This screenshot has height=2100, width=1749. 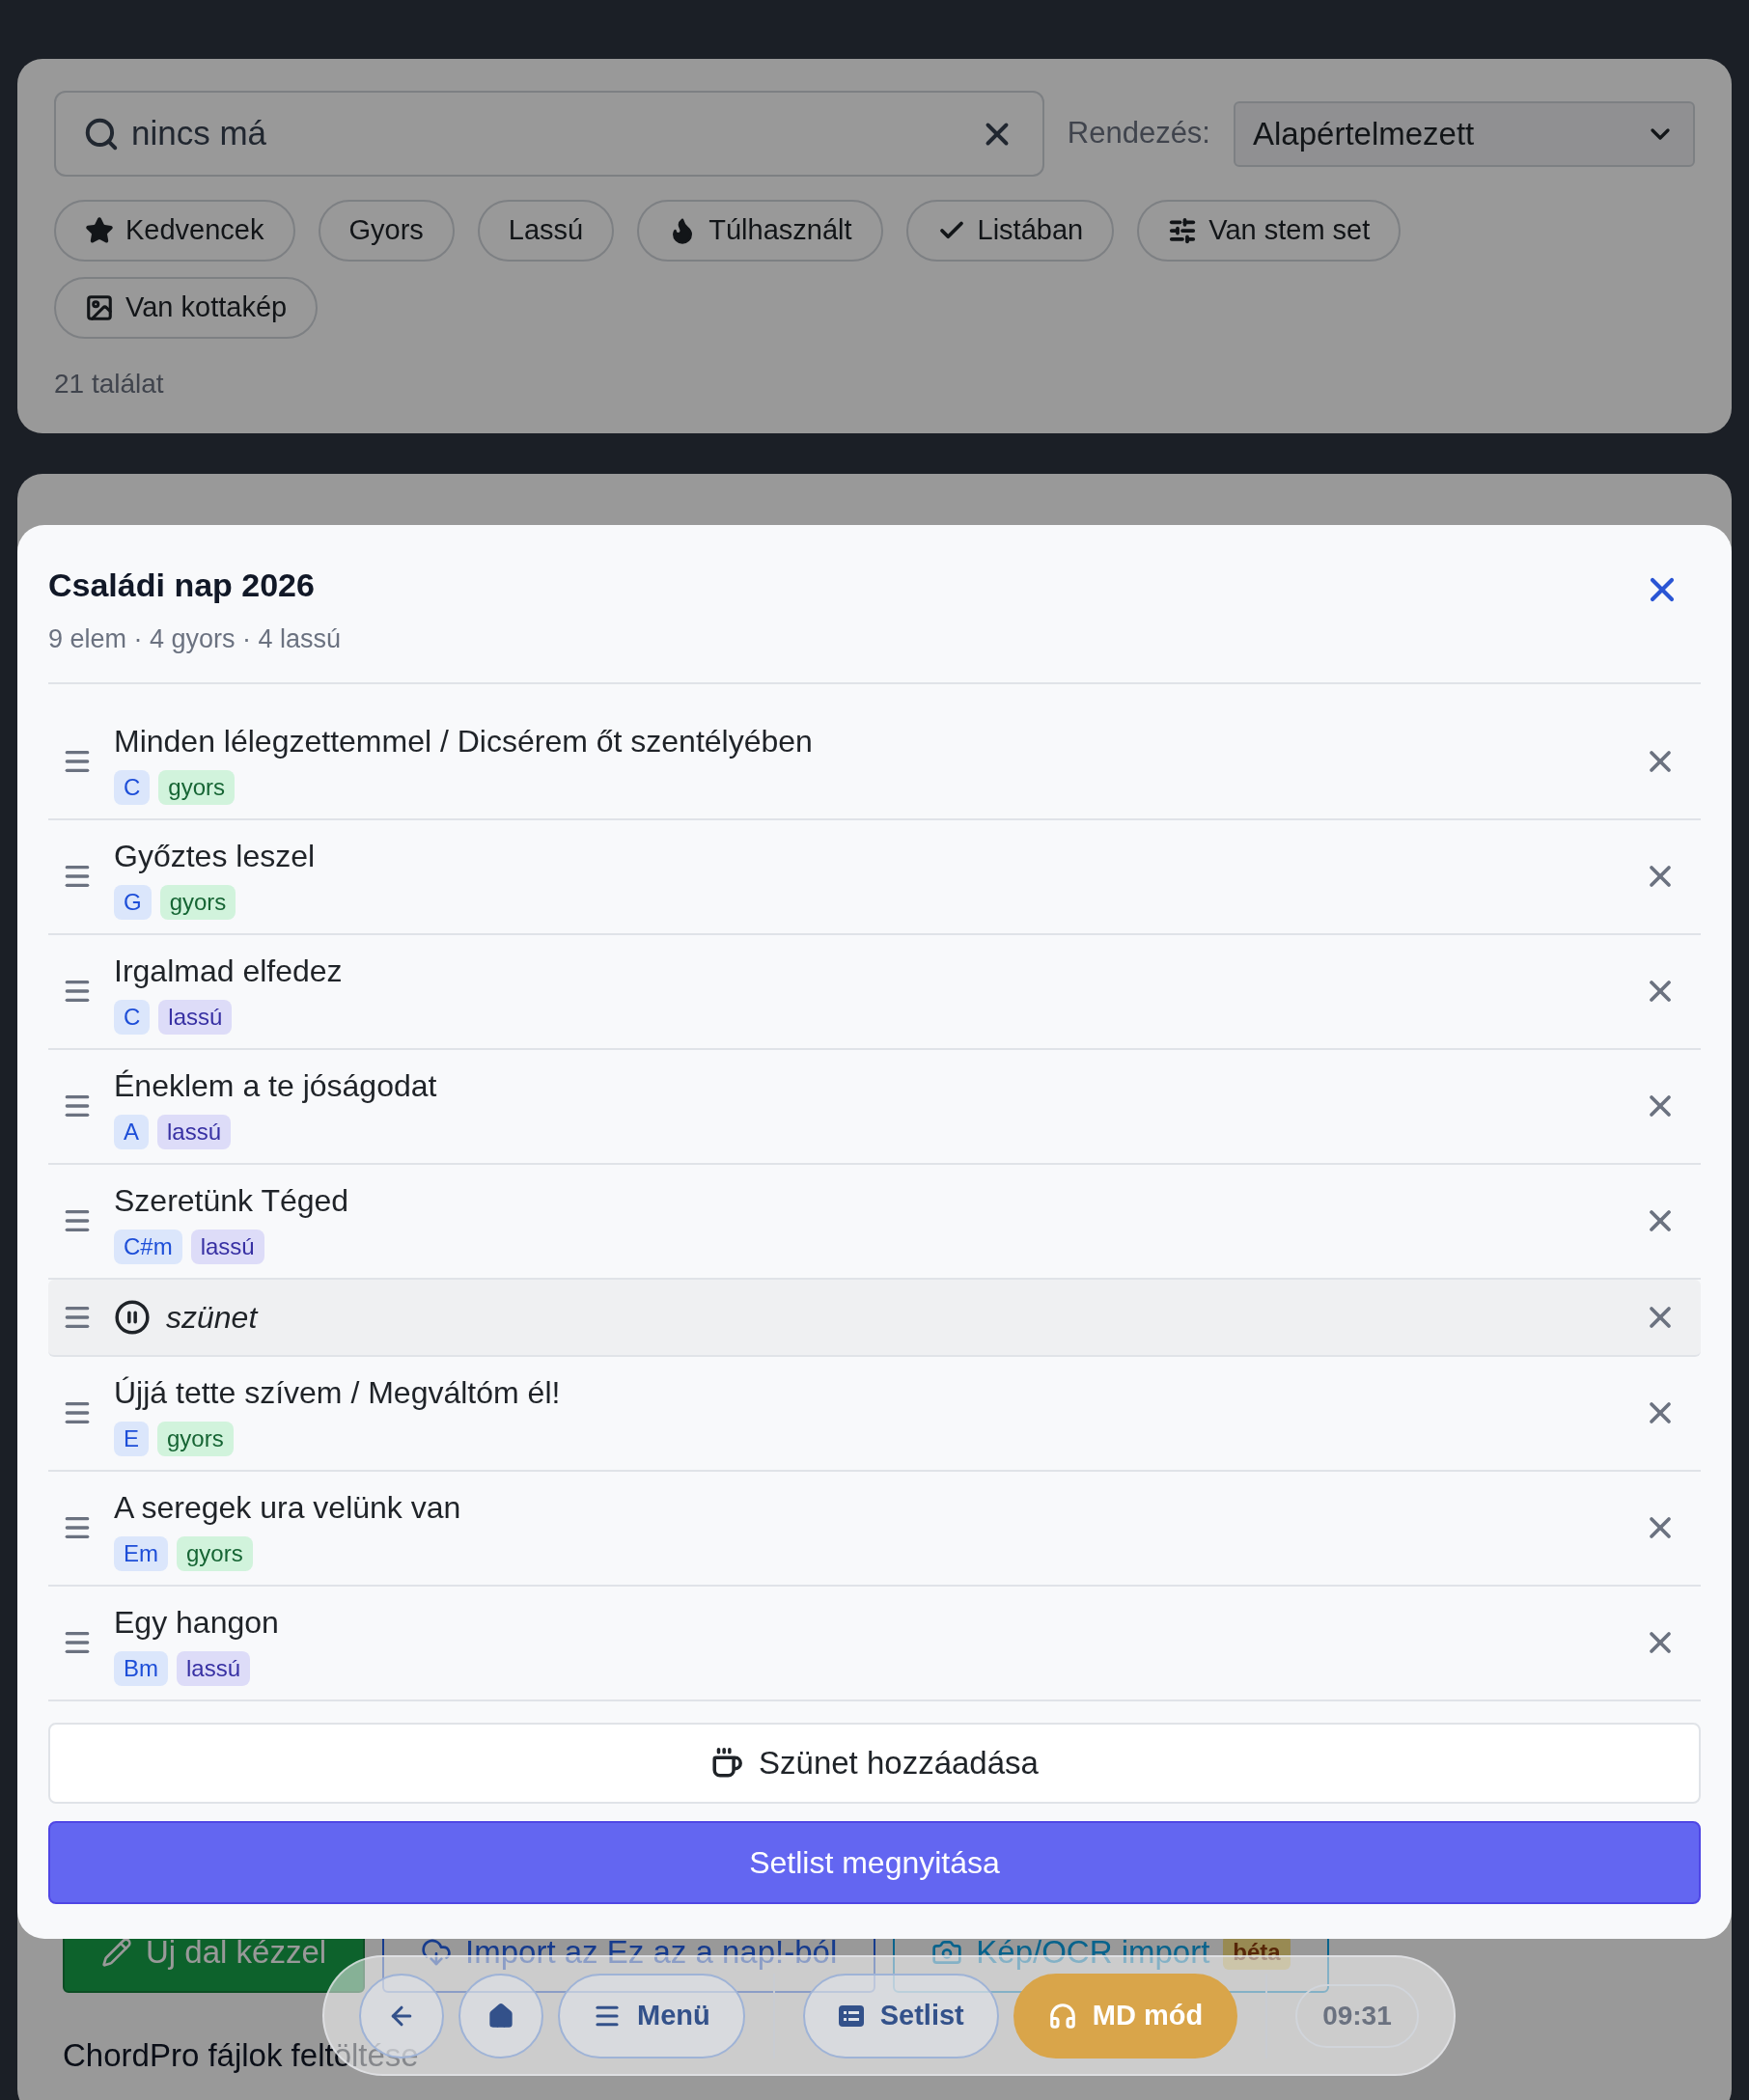 I want to click on pause-label: szünet, so click(x=212, y=1317).